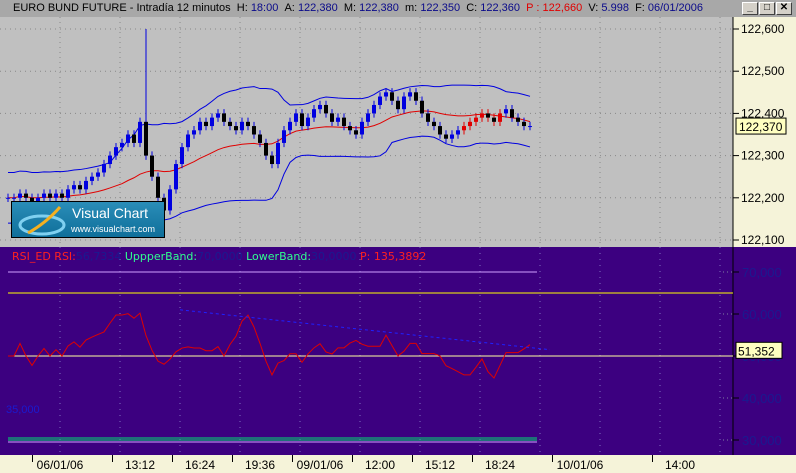 The height and width of the screenshot is (473, 796). I want to click on v-label: V:, so click(593, 8).